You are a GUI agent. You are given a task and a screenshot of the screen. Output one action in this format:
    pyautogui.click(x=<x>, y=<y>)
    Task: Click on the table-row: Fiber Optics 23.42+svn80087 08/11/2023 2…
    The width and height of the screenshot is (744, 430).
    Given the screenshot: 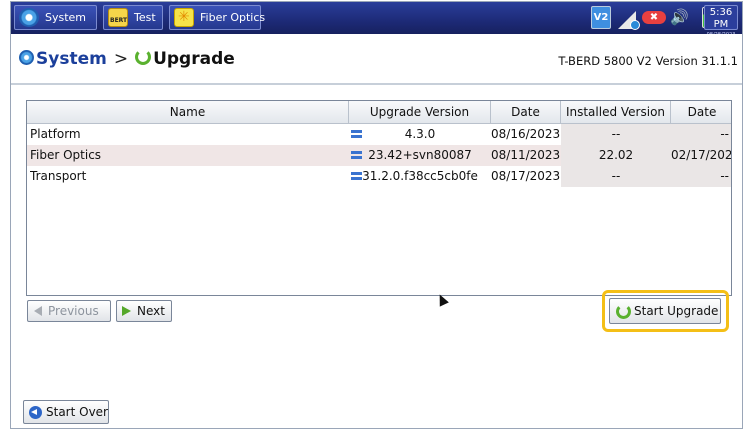 What is the action you would take?
    pyautogui.click(x=379, y=155)
    